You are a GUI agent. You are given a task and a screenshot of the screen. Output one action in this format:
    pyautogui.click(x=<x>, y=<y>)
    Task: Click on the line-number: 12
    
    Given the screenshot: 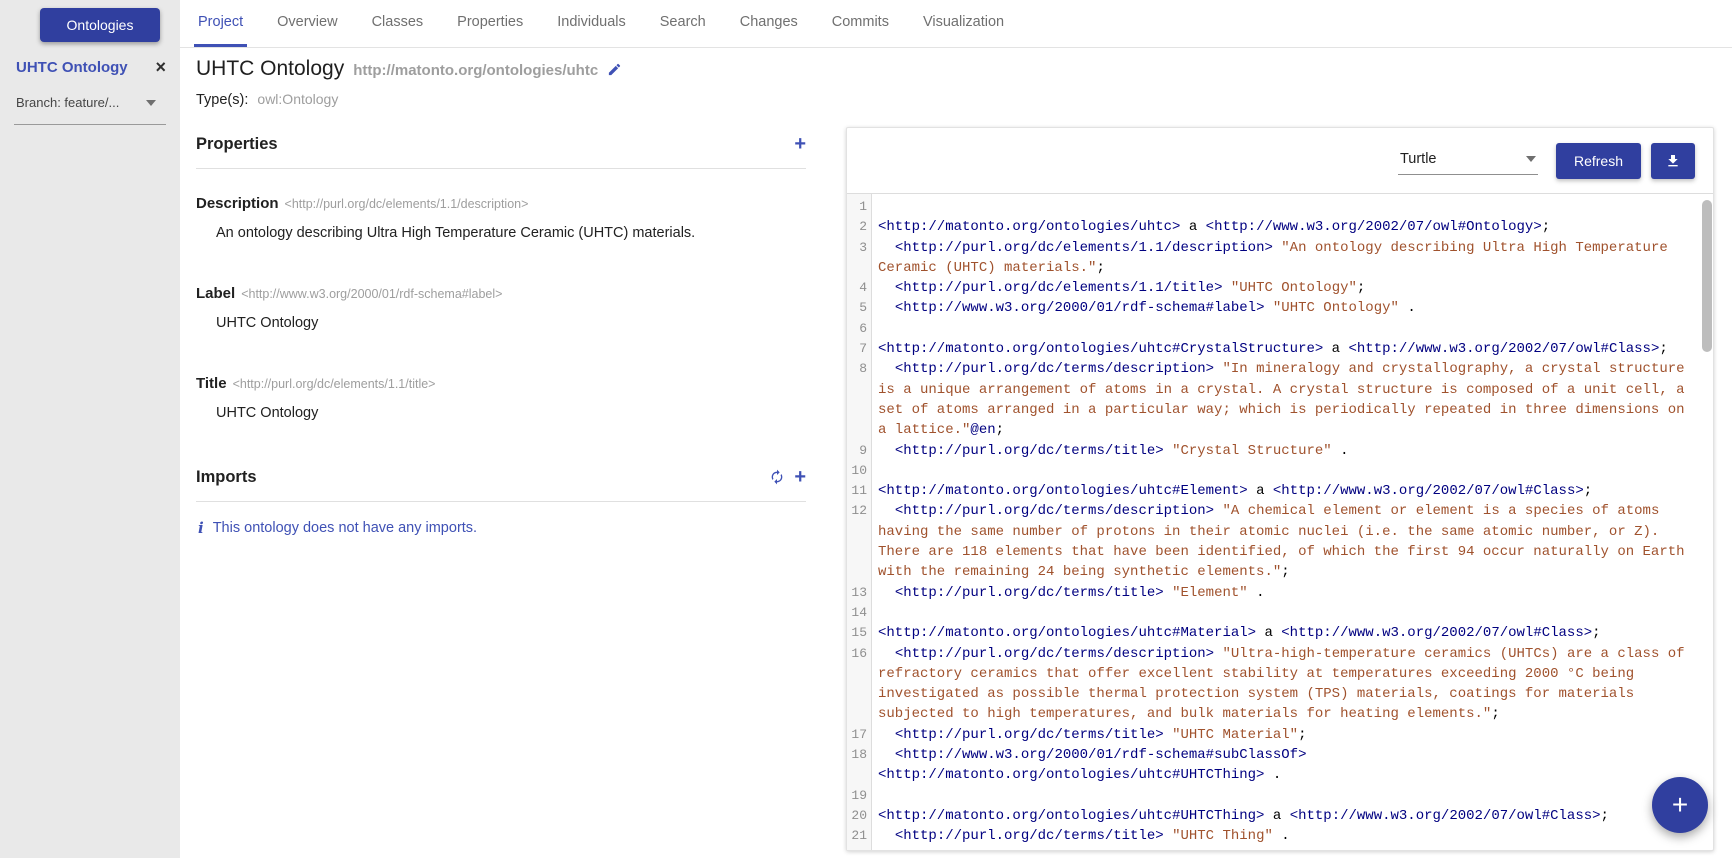 What is the action you would take?
    pyautogui.click(x=859, y=511)
    